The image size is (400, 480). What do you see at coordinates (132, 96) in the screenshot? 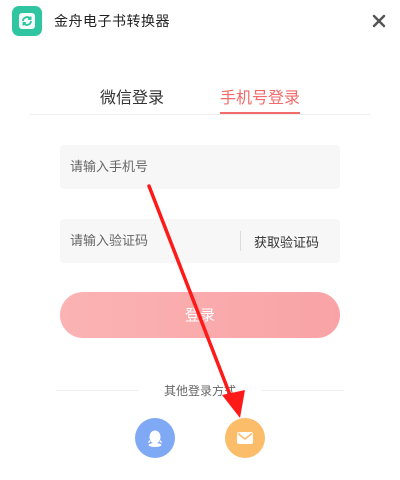
I see `tab-wechat-login: 微信登录` at bounding box center [132, 96].